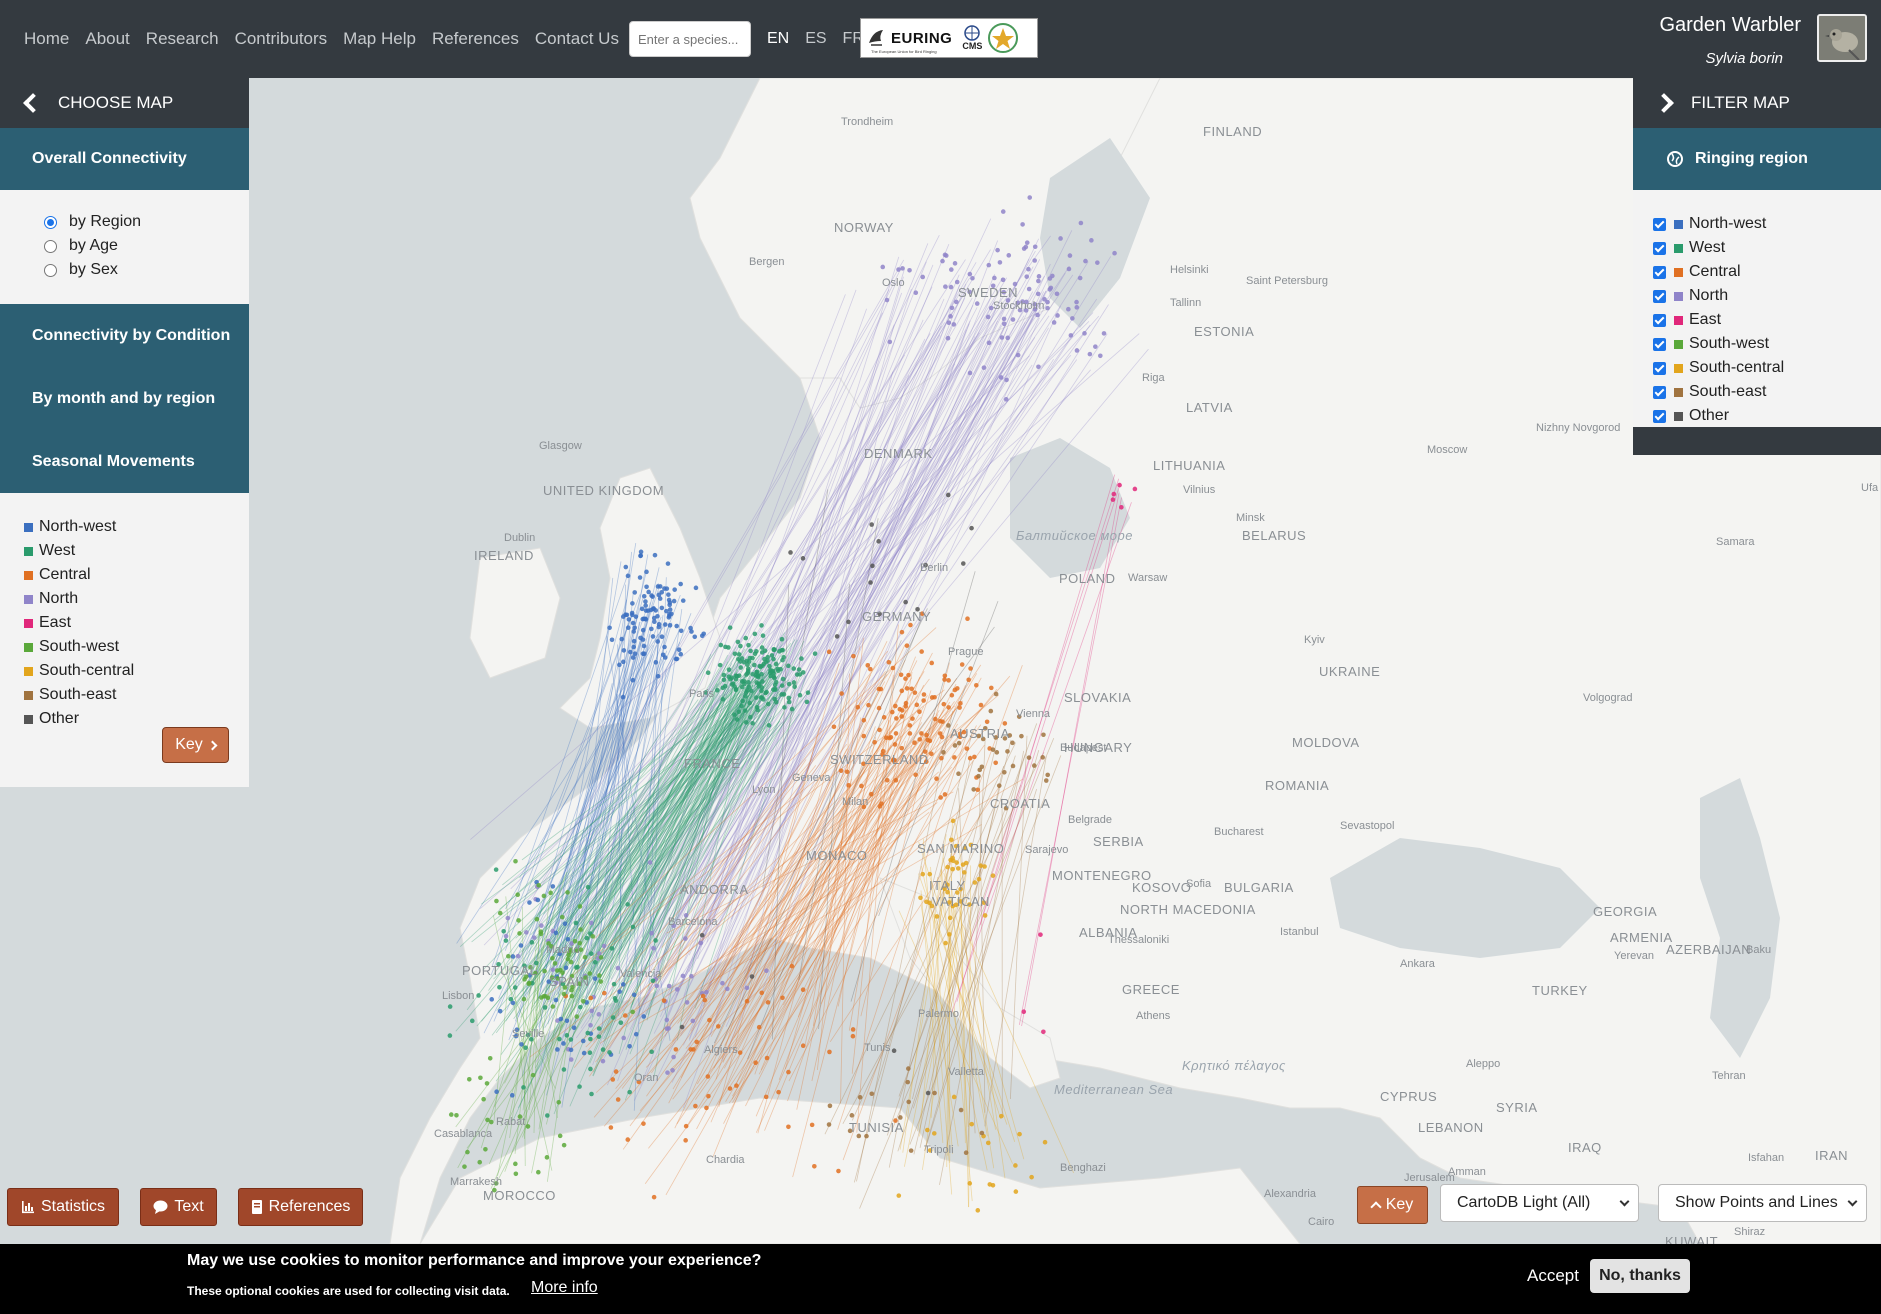 This screenshot has width=1881, height=1314. Describe the element at coordinates (1757, 103) in the screenshot. I see `filter-map-header: FILTER MAP` at that location.